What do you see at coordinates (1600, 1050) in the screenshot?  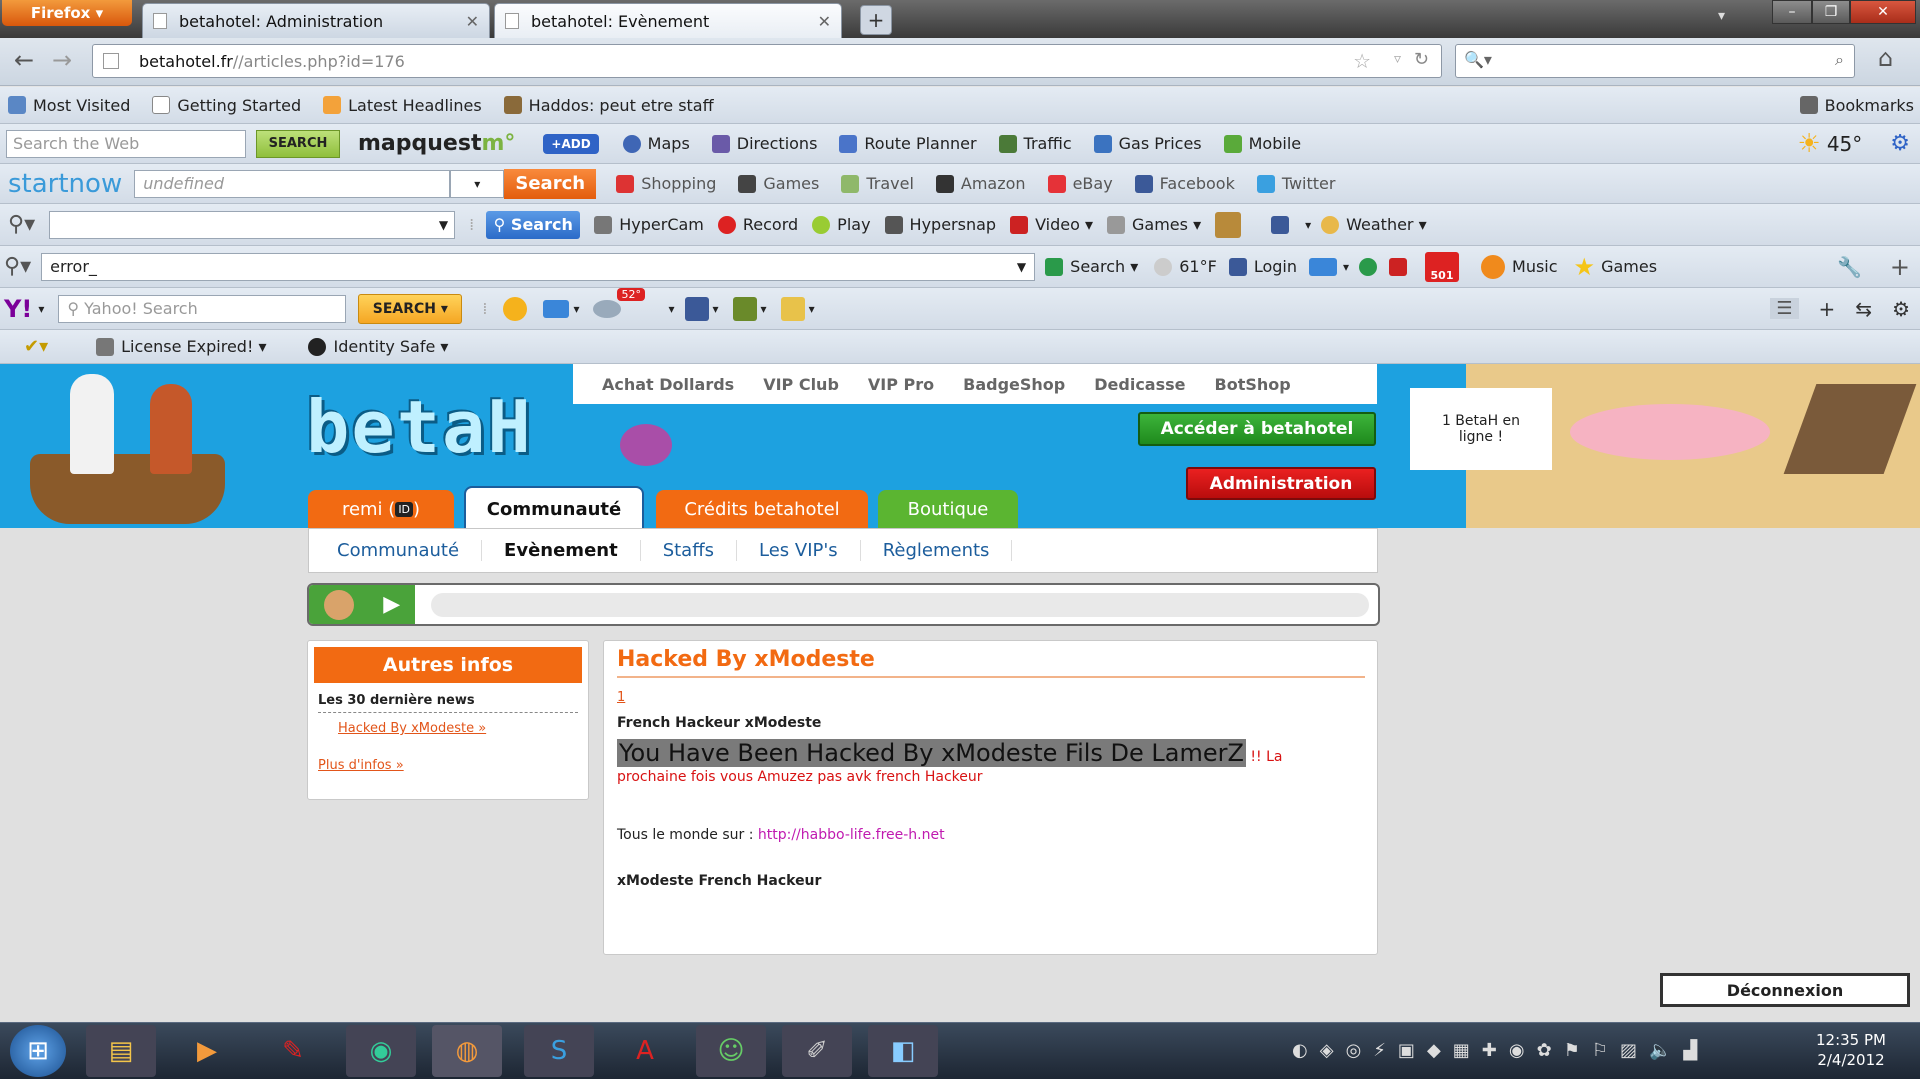 I see `flag-icon: ⚐` at bounding box center [1600, 1050].